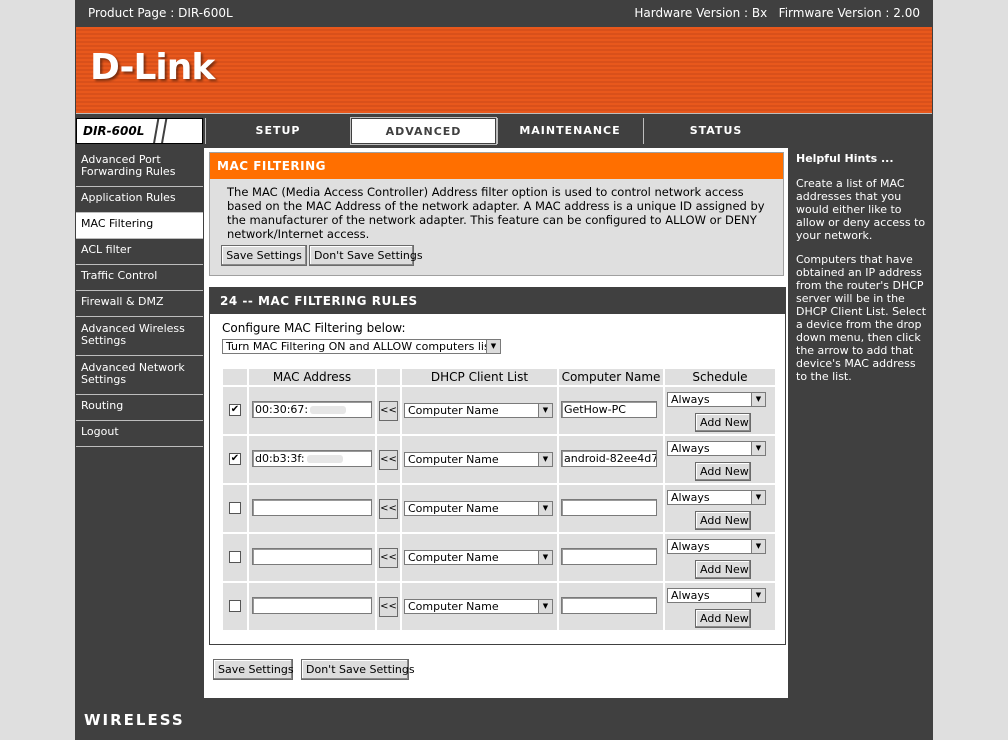 The height and width of the screenshot is (740, 1008). What do you see at coordinates (134, 720) in the screenshot?
I see `wireless-logo: WIRELESS` at bounding box center [134, 720].